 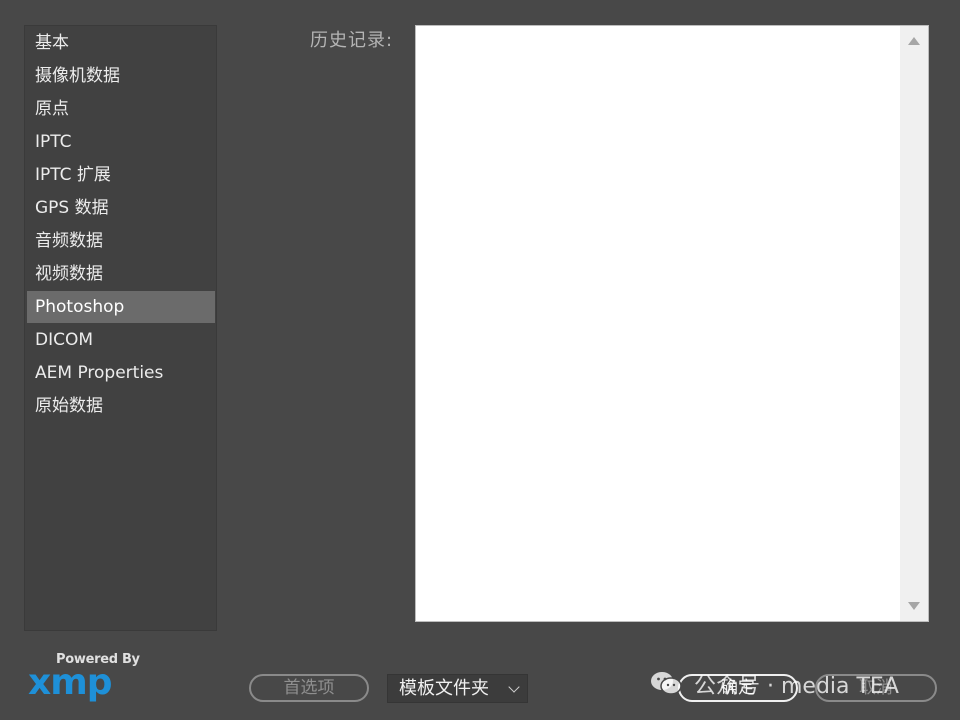 What do you see at coordinates (666, 683) in the screenshot?
I see `wechat-icon` at bounding box center [666, 683].